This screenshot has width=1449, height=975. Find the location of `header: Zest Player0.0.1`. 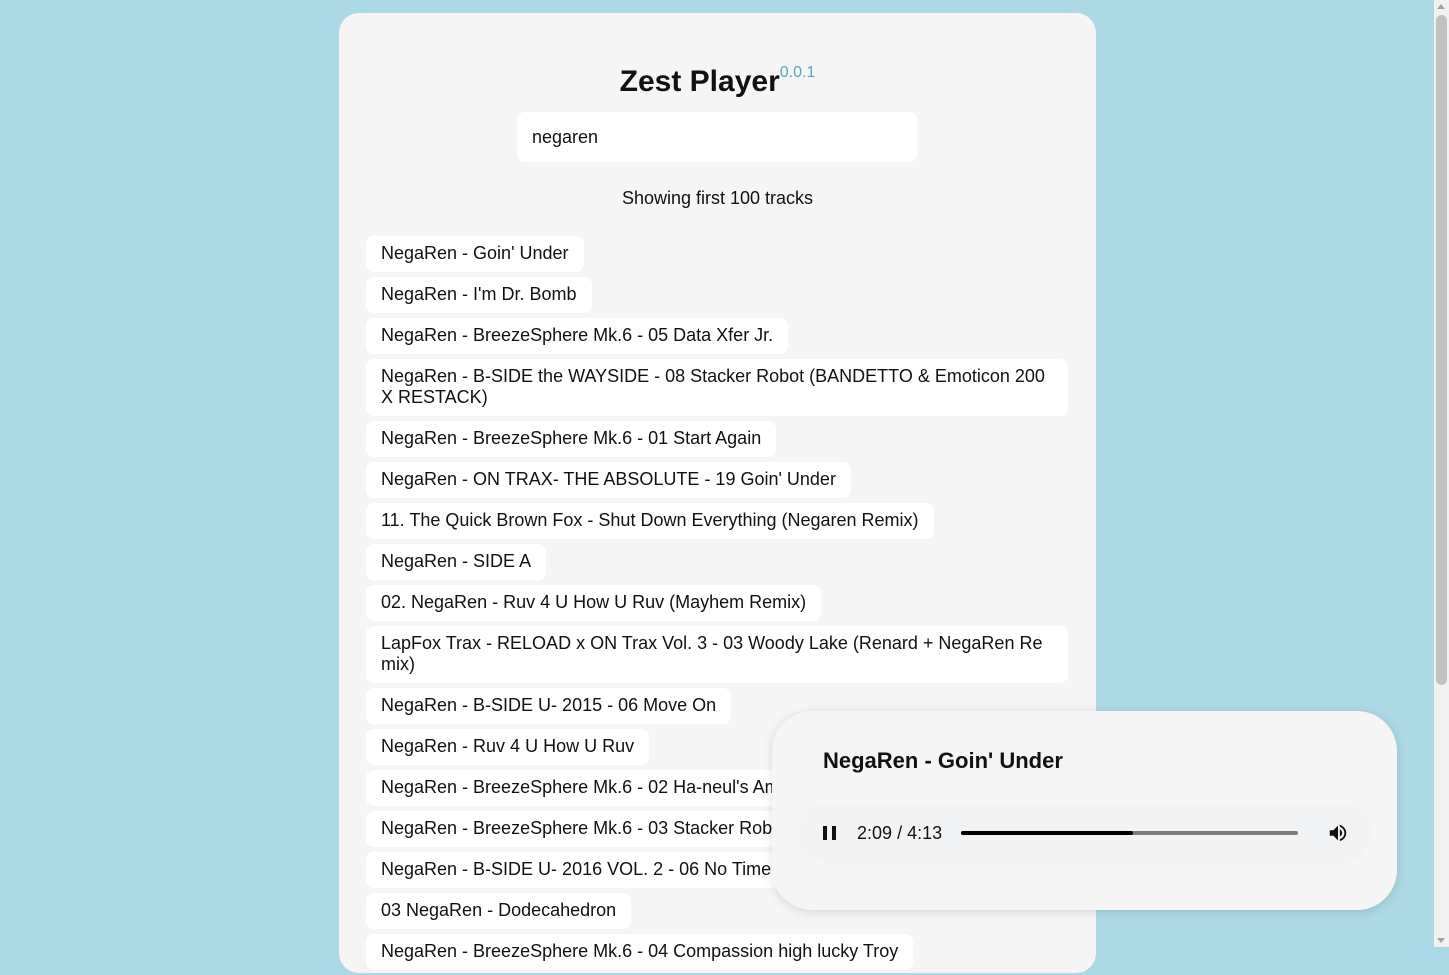

header: Zest Player0.0.1 is located at coordinates (717, 81).